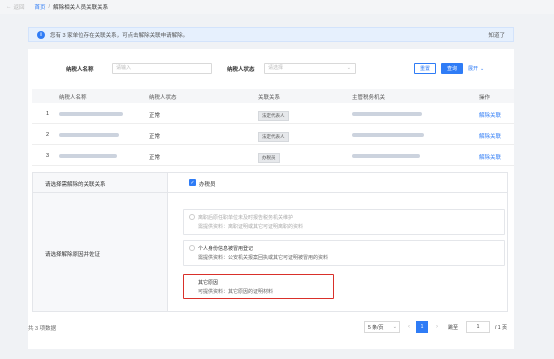  I want to click on page-size-value: 5 条/页, so click(376, 327).